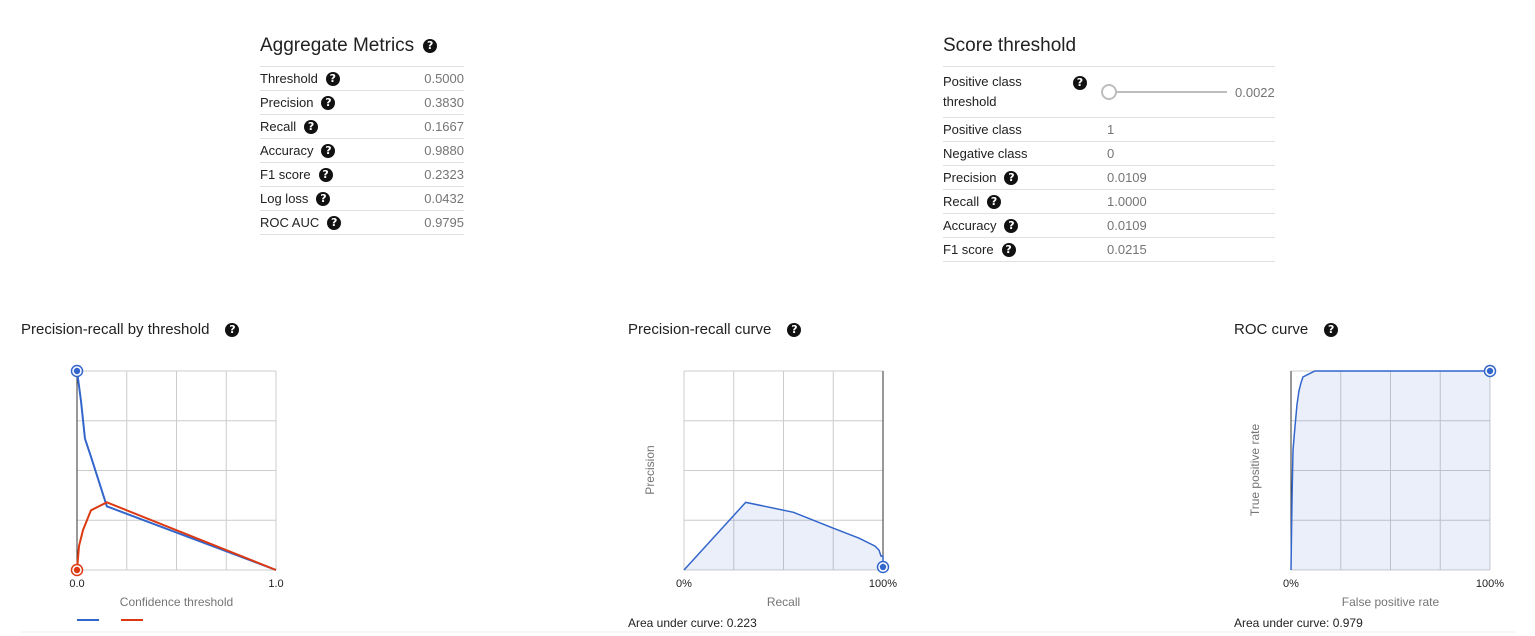 The image size is (1535, 636). Describe the element at coordinates (1391, 602) in the screenshot. I see `x-axis-label: False positive rate` at that location.